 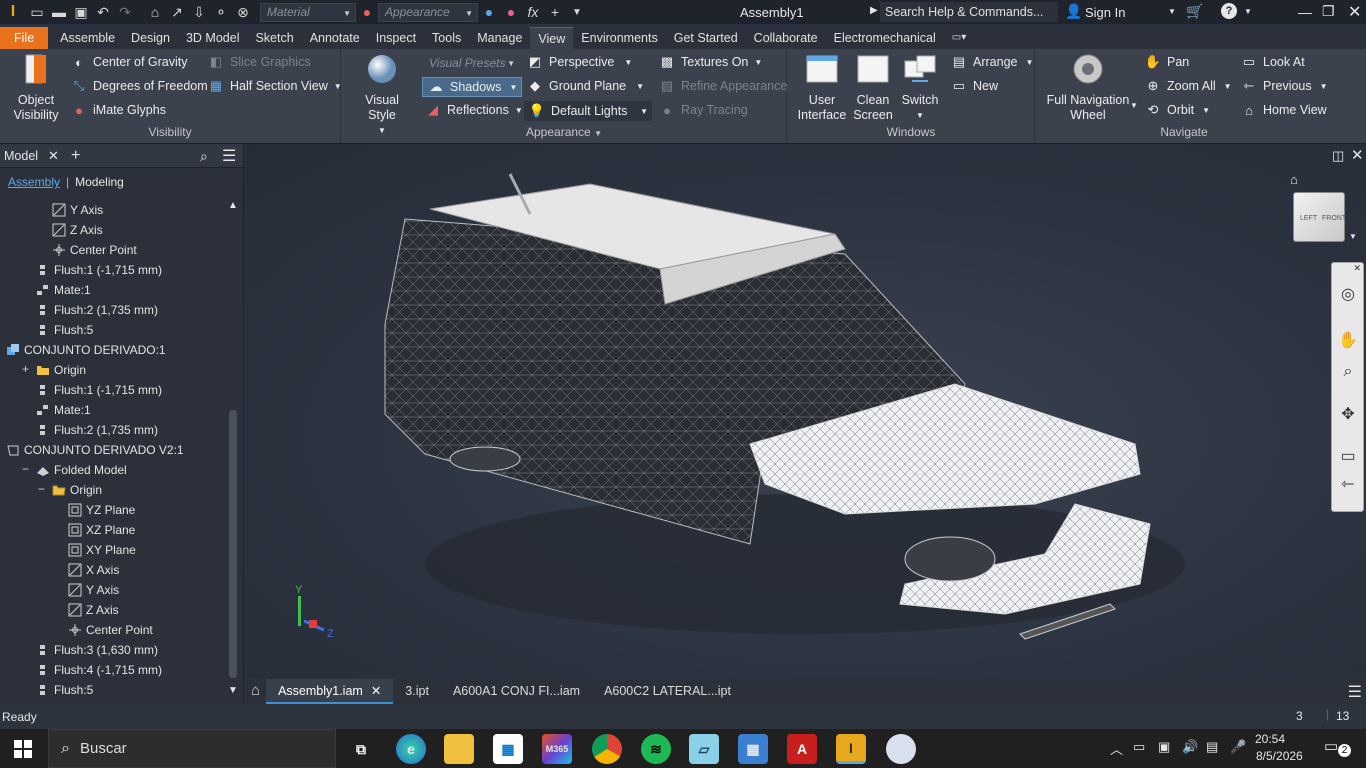 I want to click on new-file-icon: ▭, so click(x=37, y=12).